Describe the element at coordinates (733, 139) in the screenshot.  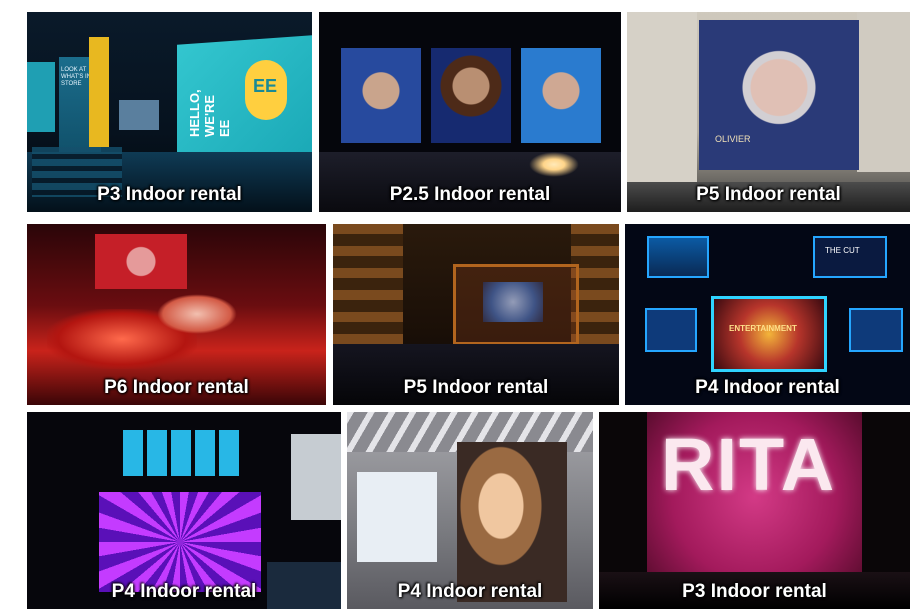
I see `screen-text: OLIVIER` at that location.